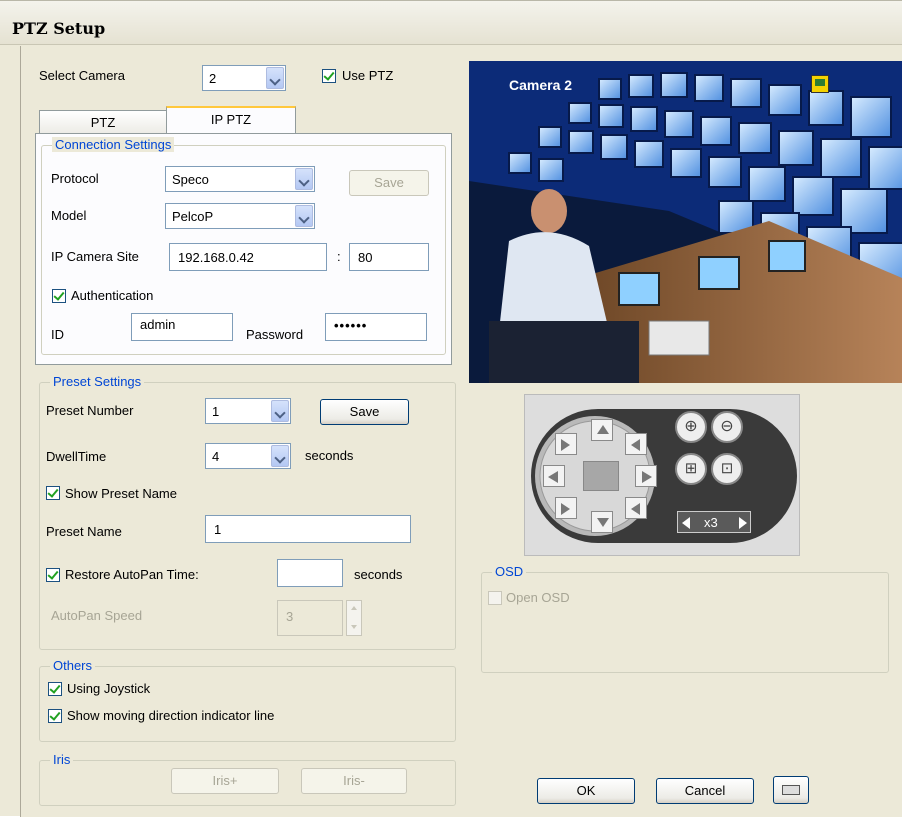  What do you see at coordinates (451, 23) in the screenshot?
I see `title-bar: PTZ Setup` at bounding box center [451, 23].